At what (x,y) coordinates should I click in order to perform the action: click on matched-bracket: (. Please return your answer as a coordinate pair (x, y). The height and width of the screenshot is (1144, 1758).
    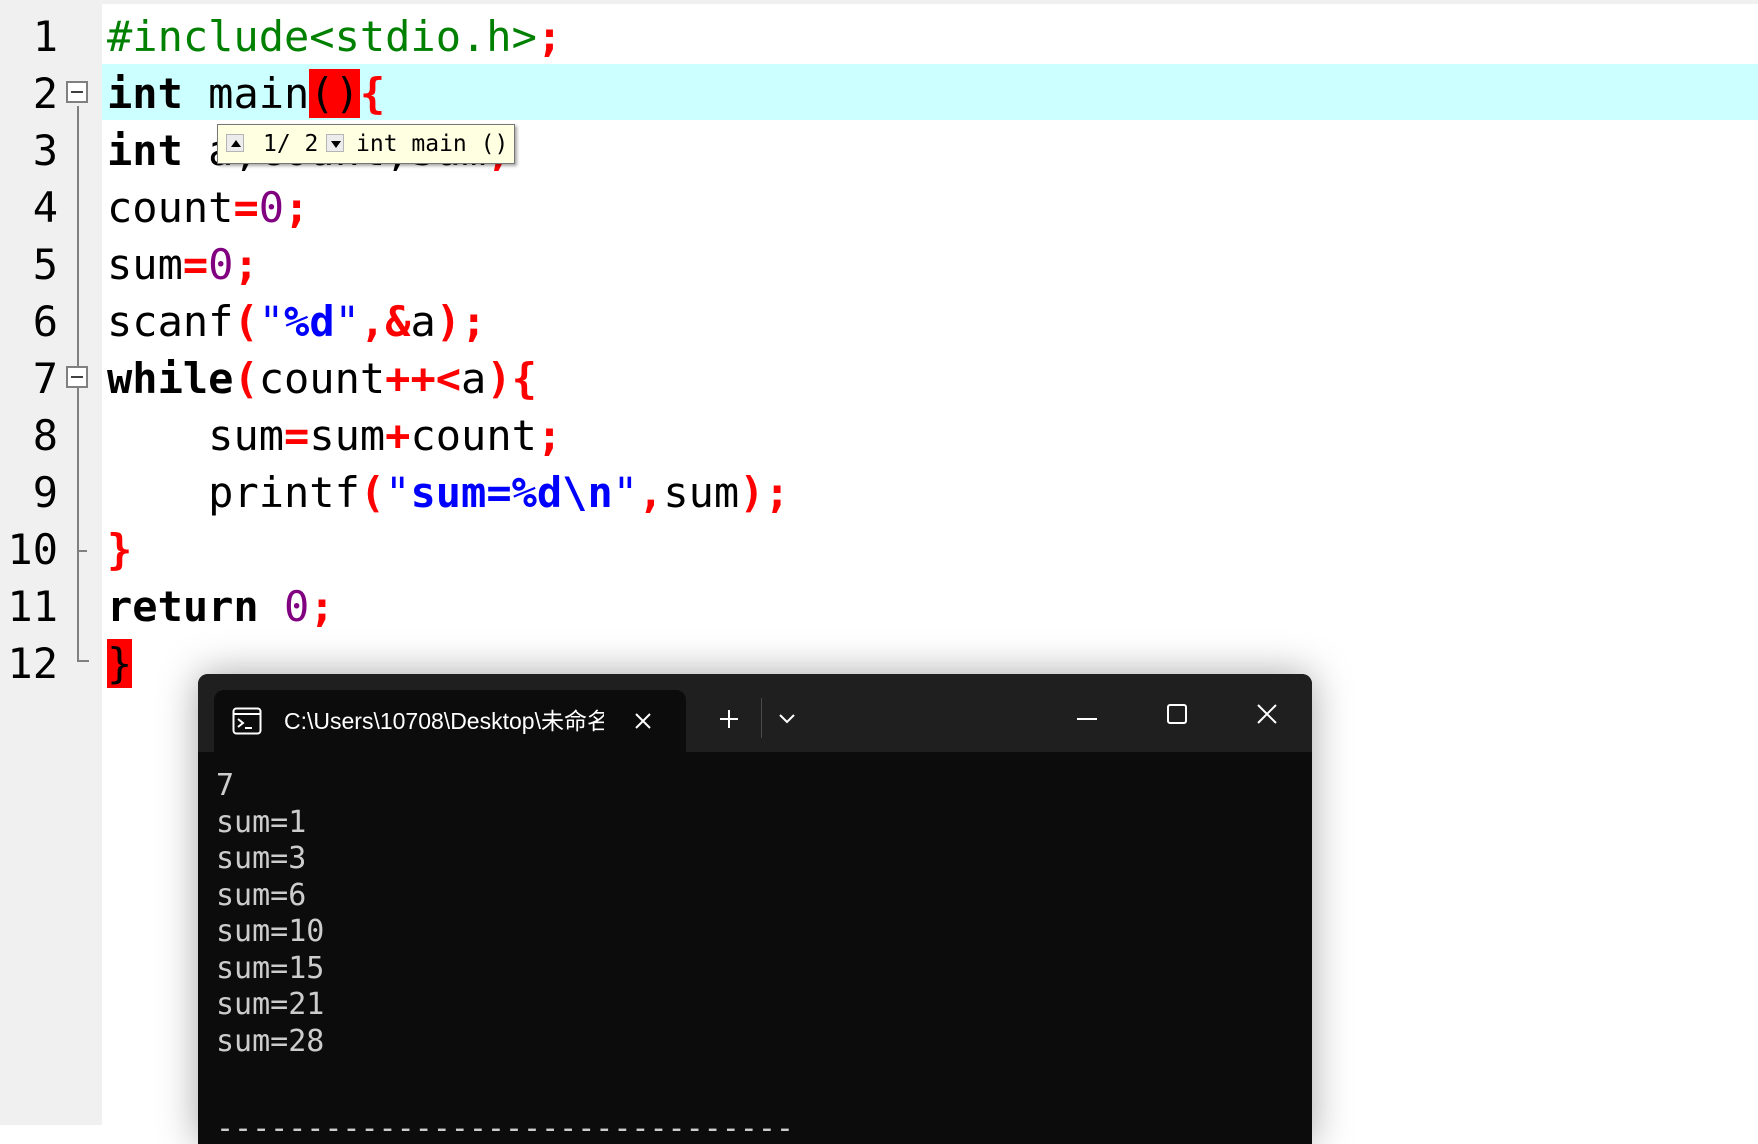
    Looking at the image, I should click on (322, 93).